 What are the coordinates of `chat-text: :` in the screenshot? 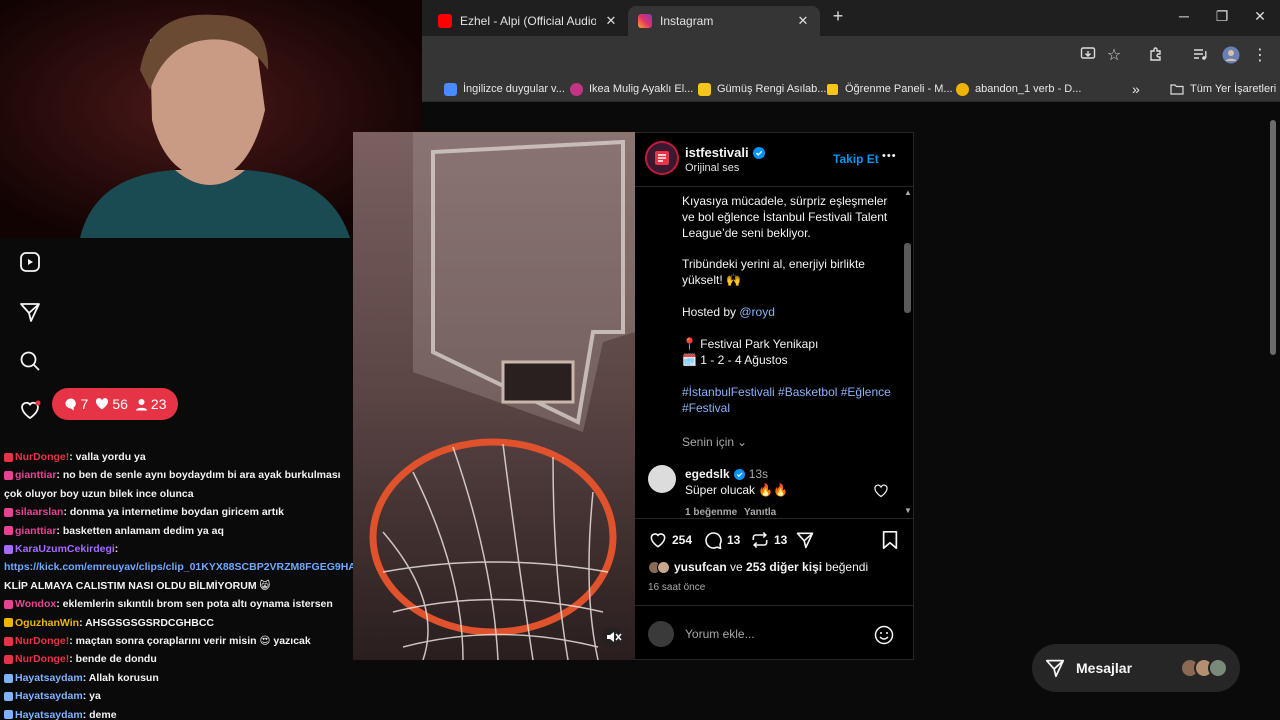 It's located at (116, 549).